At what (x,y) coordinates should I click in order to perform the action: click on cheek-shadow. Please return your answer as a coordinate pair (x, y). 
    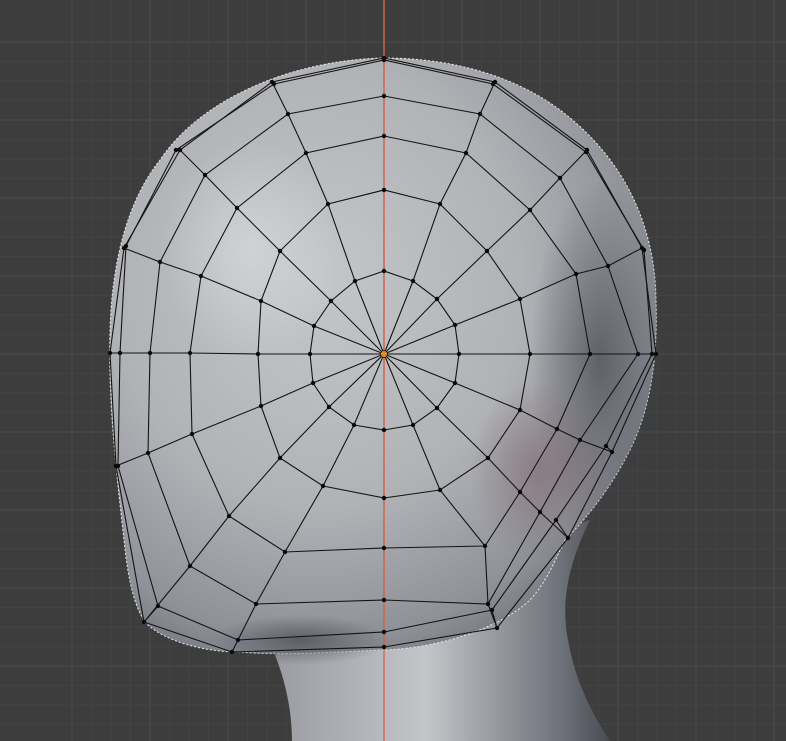
    Looking at the image, I should click on (540, 470).